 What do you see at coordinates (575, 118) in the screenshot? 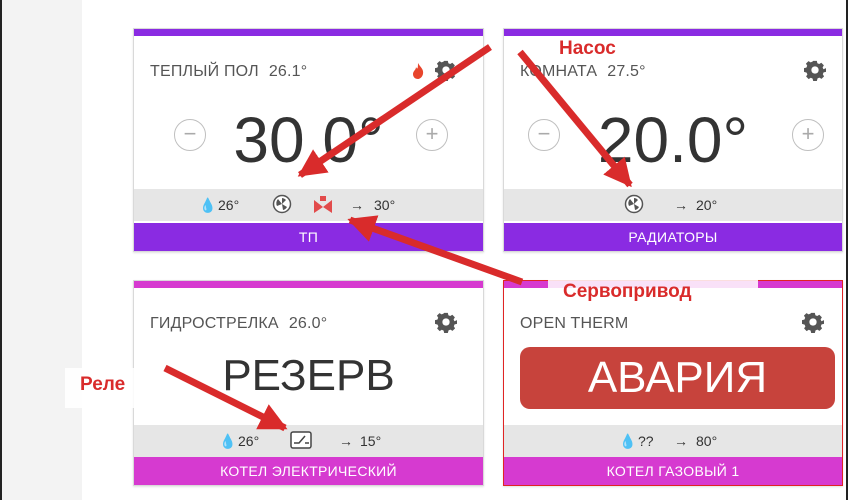
I see `arrow-to-pump-room` at bounding box center [575, 118].